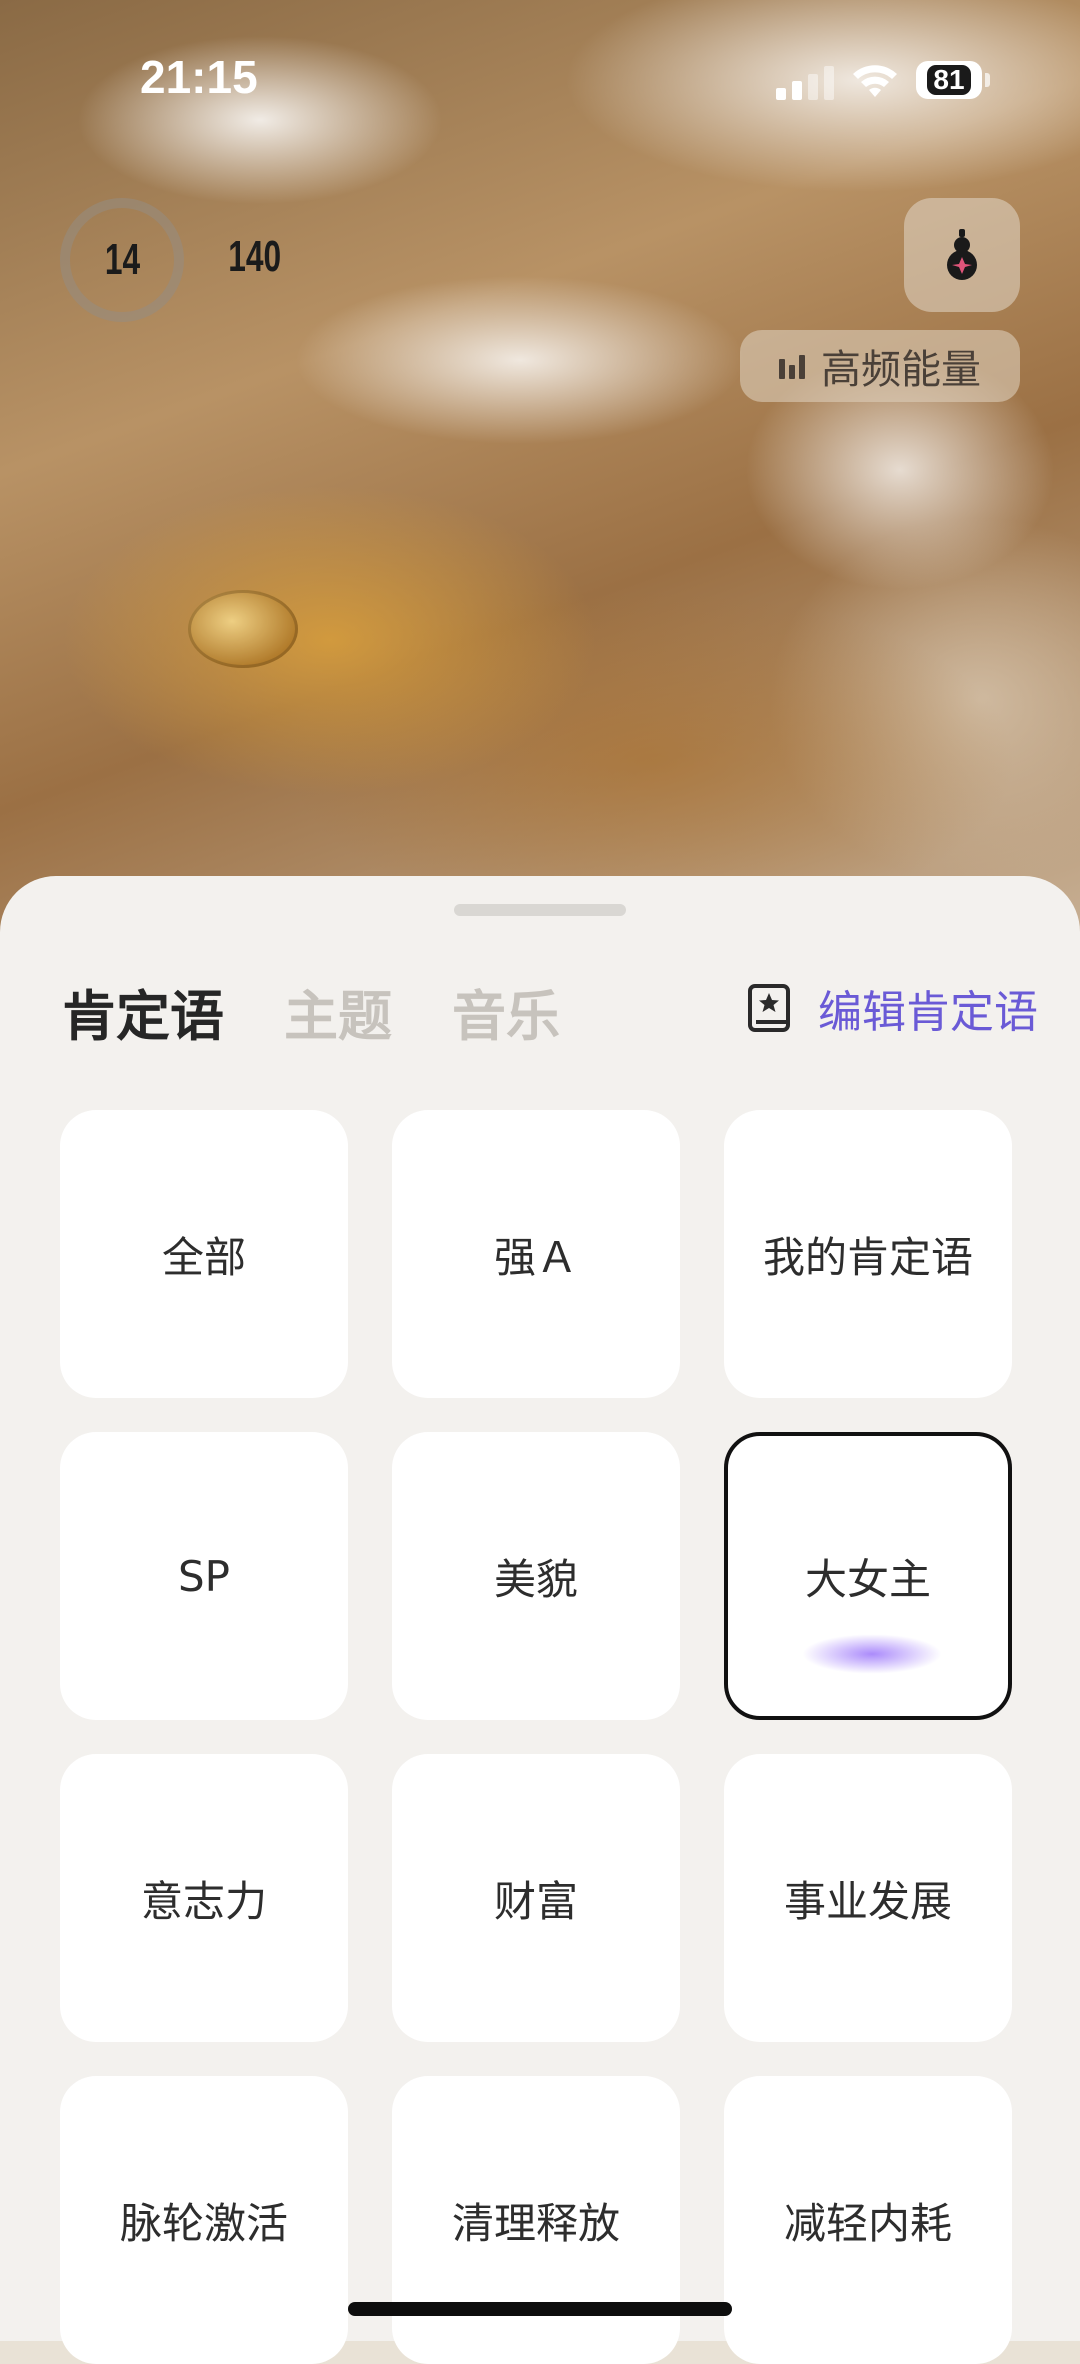 The height and width of the screenshot is (2364, 1080). What do you see at coordinates (867, 2223) in the screenshot?
I see `category-label: 减轻内耗` at bounding box center [867, 2223].